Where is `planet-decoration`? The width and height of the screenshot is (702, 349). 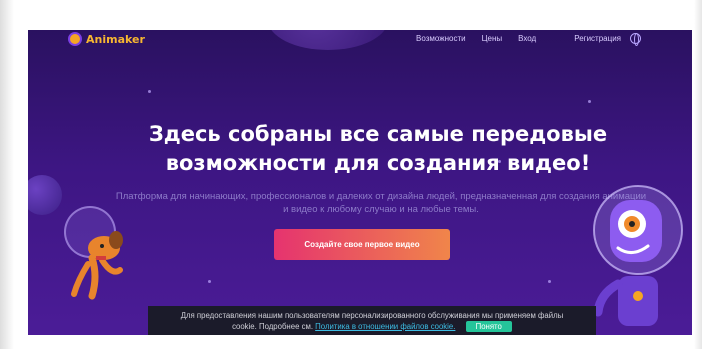 planet-decoration is located at coordinates (328, 40).